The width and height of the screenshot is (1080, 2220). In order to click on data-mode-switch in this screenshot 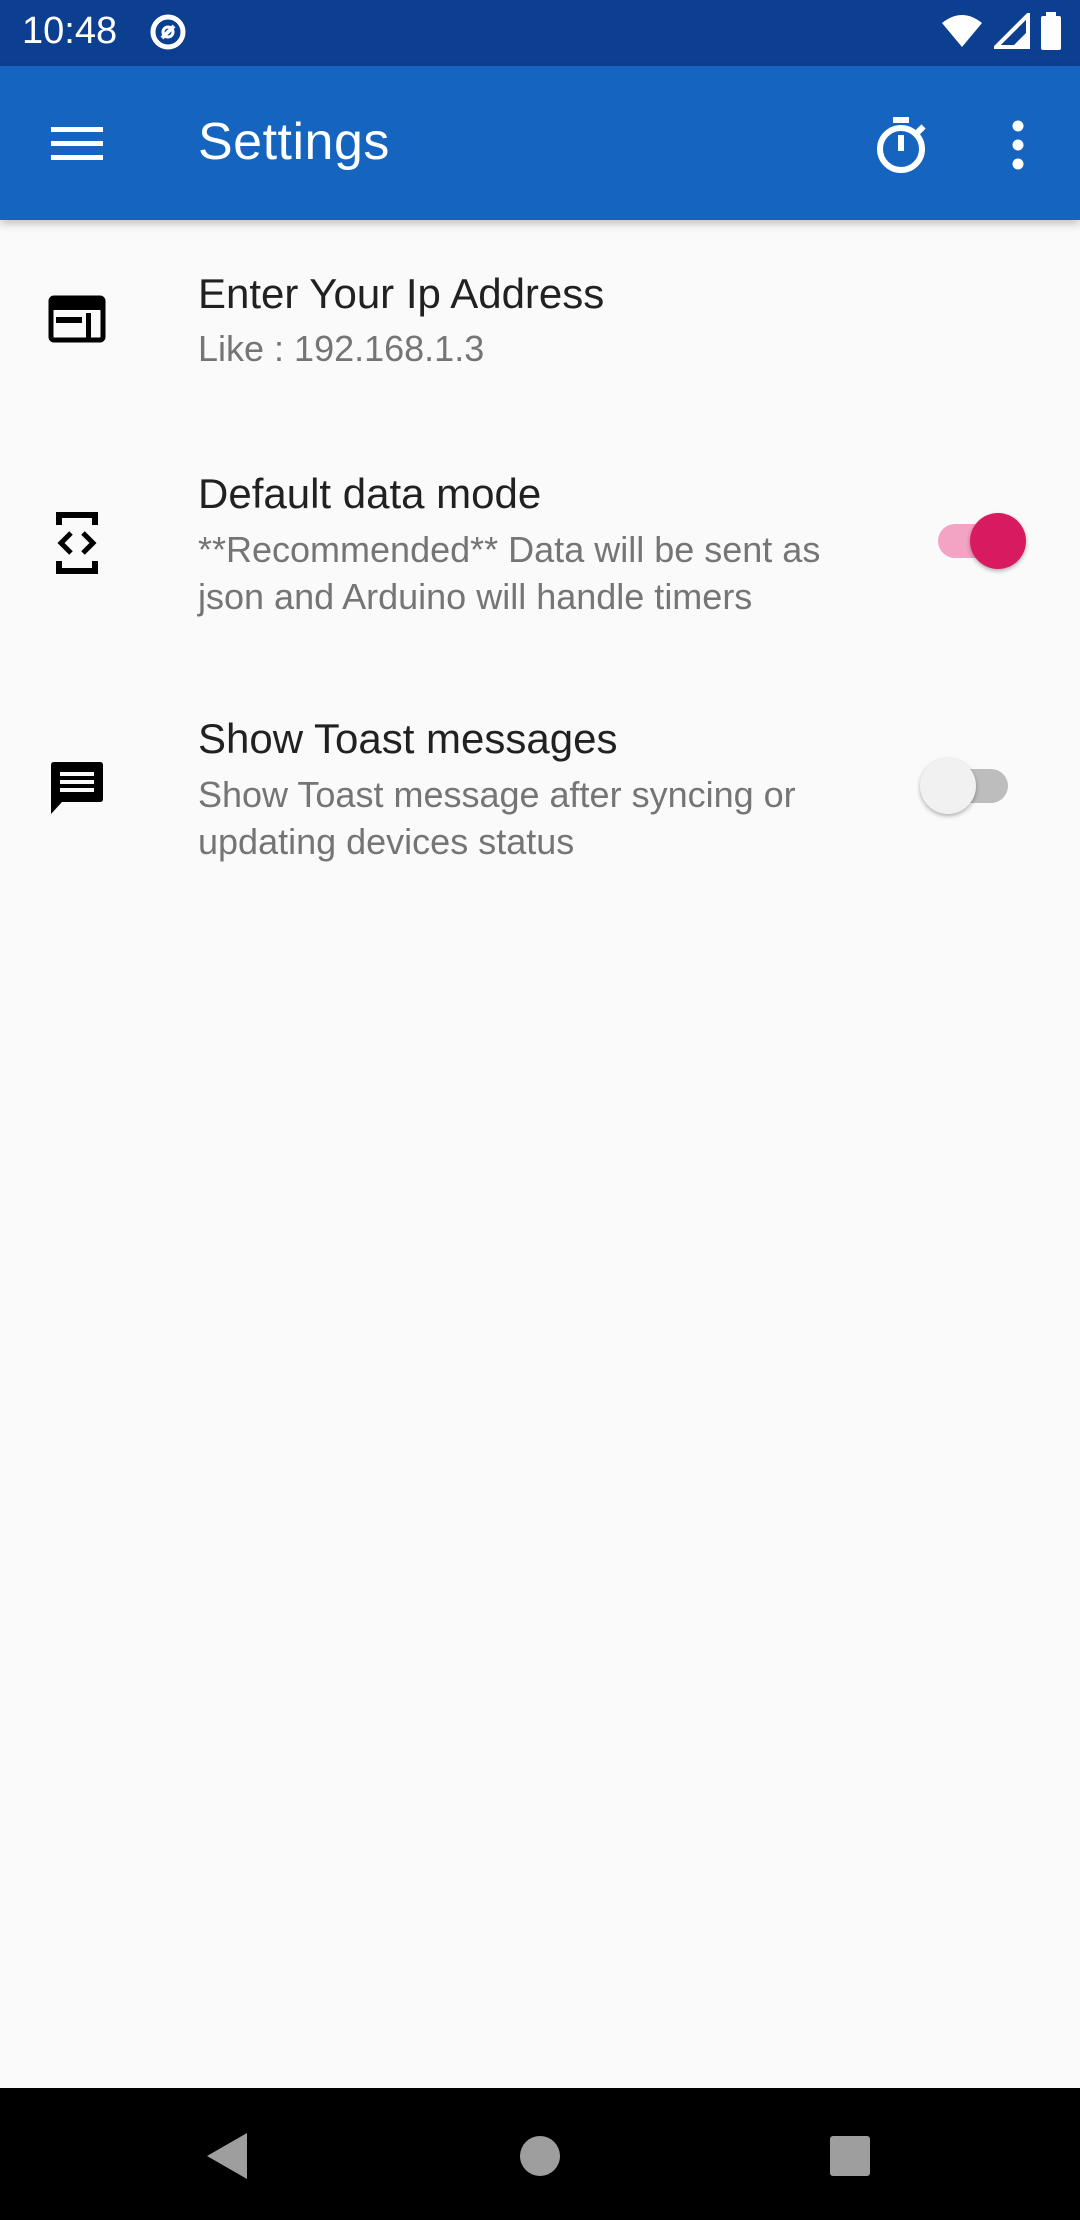, I will do `click(975, 537)`.